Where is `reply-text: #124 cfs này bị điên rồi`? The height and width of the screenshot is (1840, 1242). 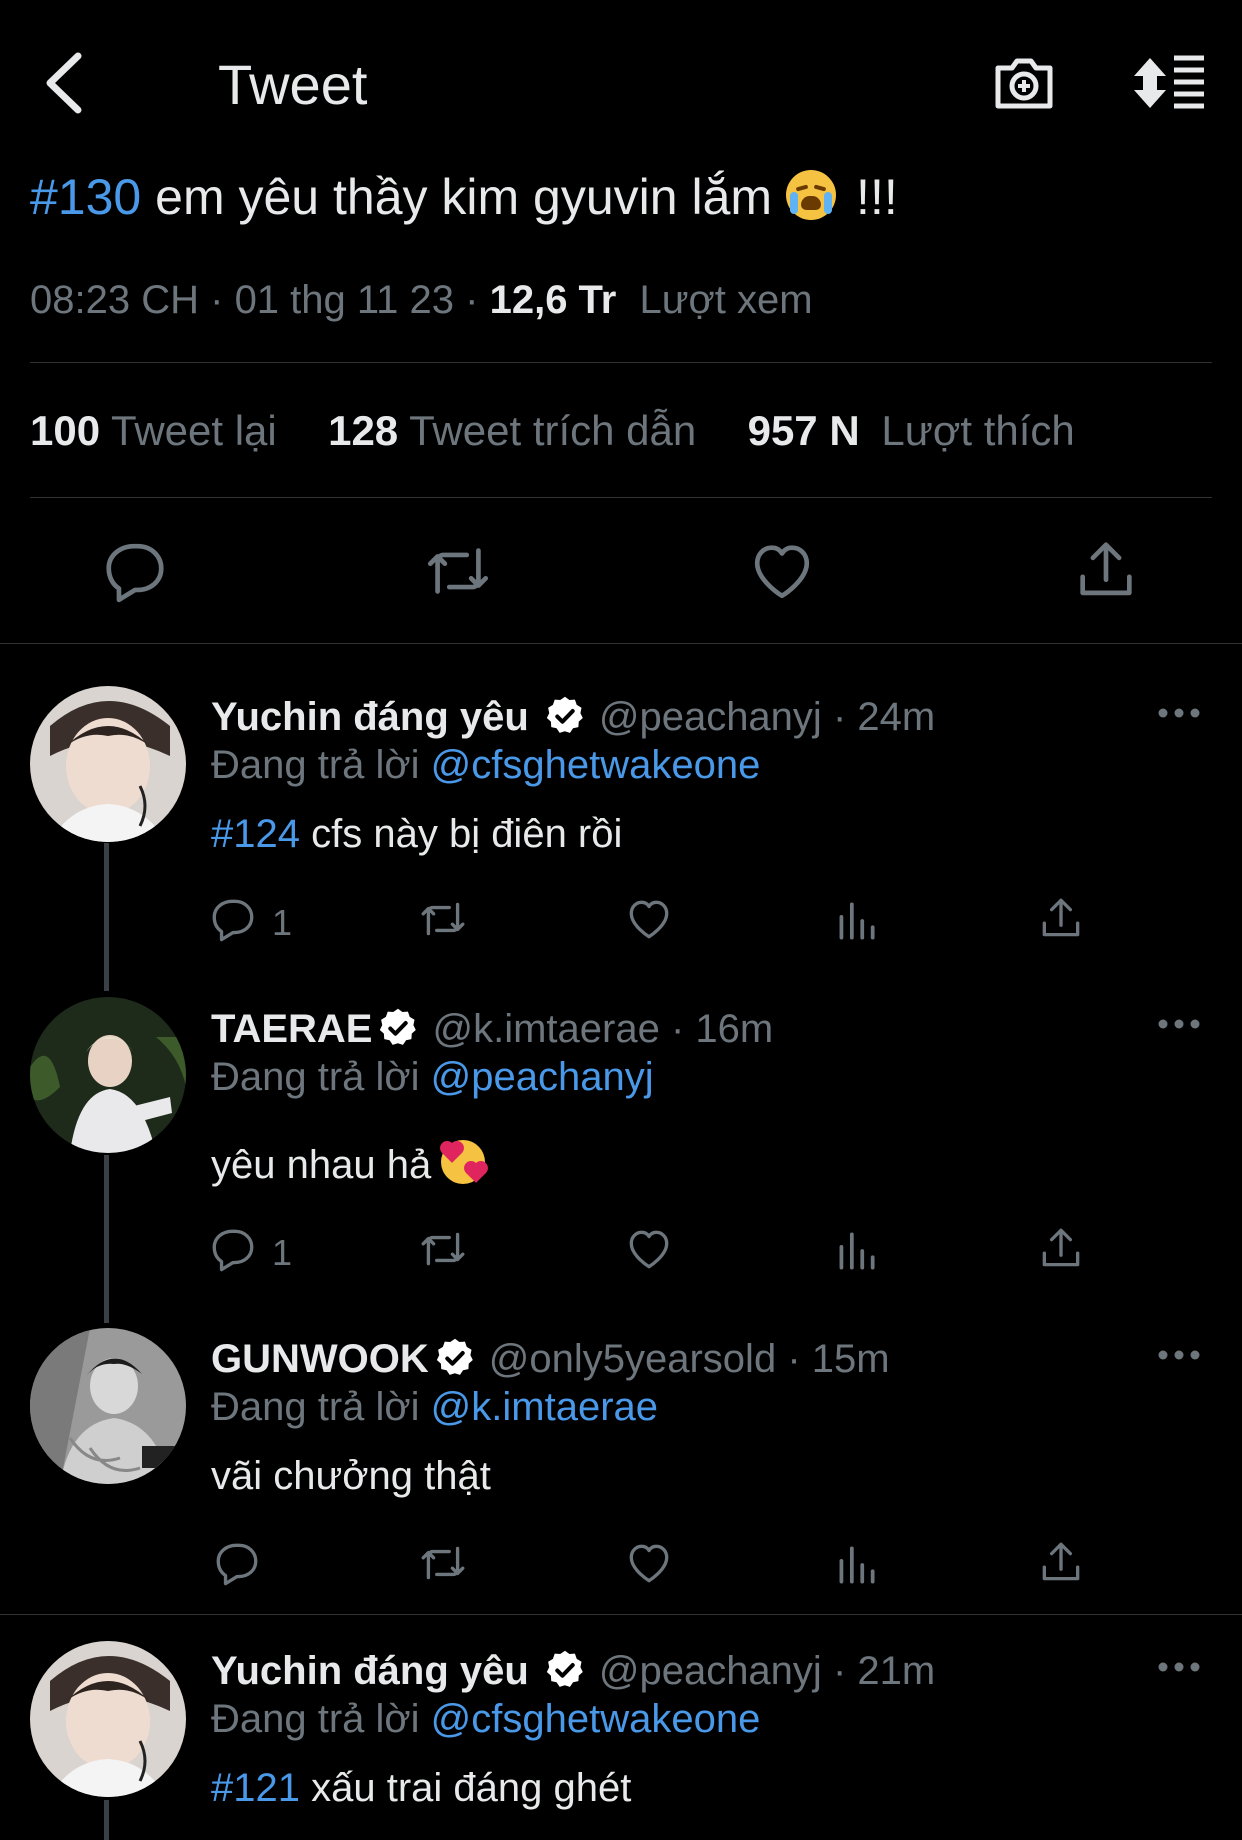 reply-text: #124 cfs này bị điên rồi is located at coordinates (416, 834).